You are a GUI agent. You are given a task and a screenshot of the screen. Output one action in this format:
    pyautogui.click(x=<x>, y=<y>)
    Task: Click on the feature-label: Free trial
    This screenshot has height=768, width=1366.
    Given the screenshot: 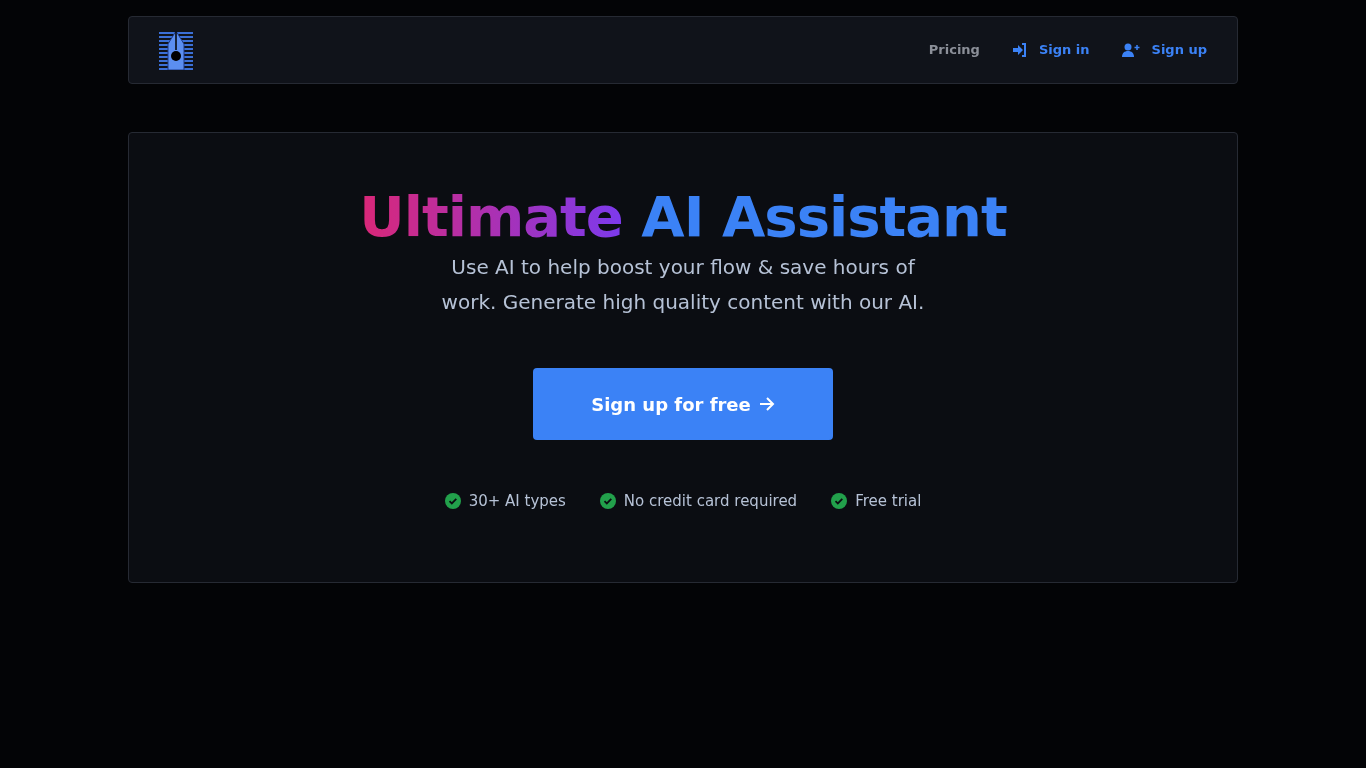 What is the action you would take?
    pyautogui.click(x=888, y=502)
    